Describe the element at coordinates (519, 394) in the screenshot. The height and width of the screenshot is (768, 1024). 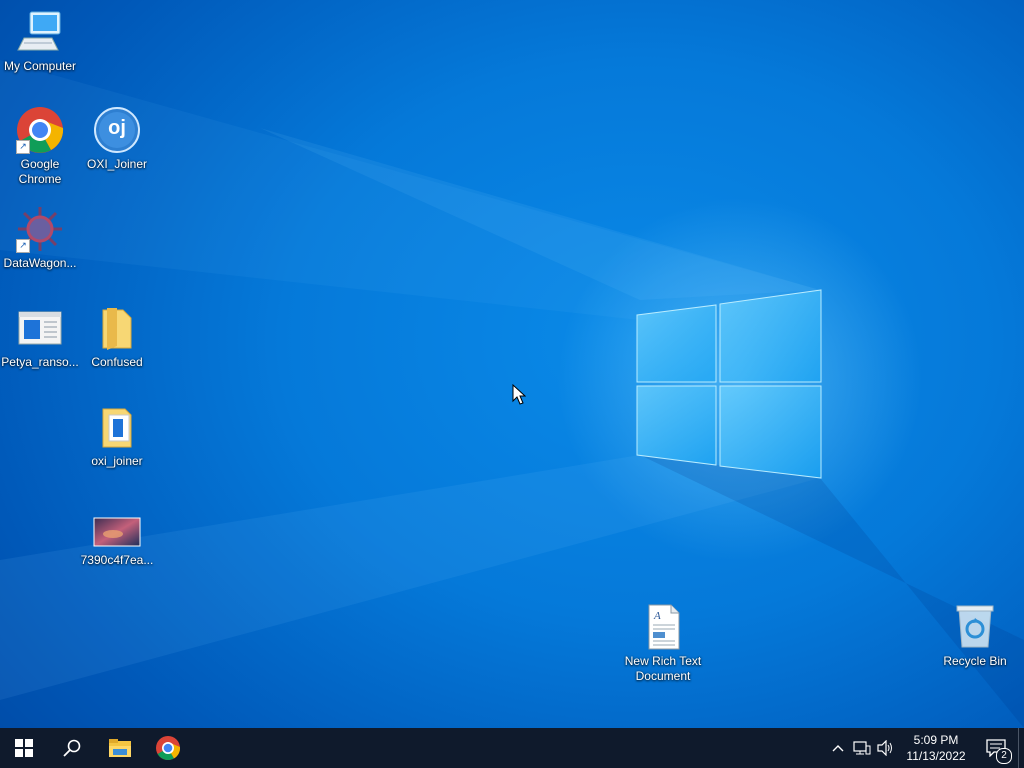
I see `mouse-pointer-icon` at that location.